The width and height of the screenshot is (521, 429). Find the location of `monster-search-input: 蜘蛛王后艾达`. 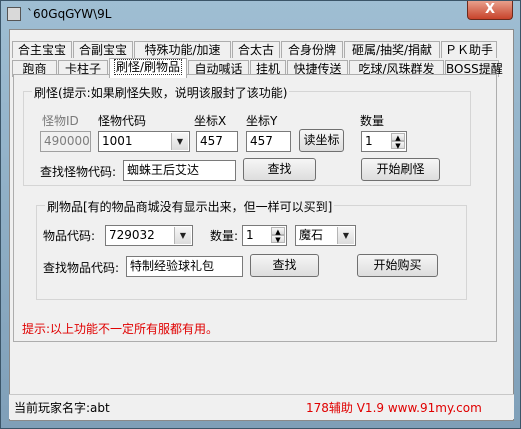

monster-search-input: 蜘蛛王后艾达 is located at coordinates (179, 170).